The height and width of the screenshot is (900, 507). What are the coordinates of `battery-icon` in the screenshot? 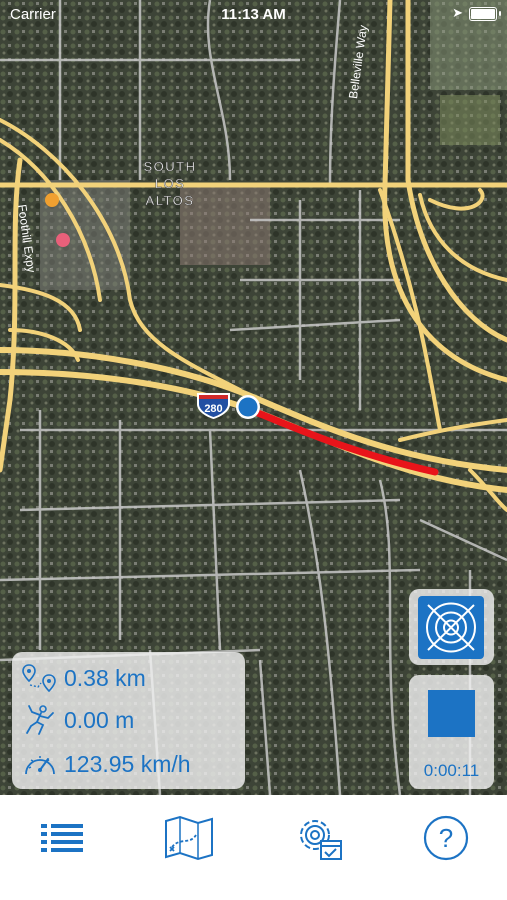 It's located at (483, 14).